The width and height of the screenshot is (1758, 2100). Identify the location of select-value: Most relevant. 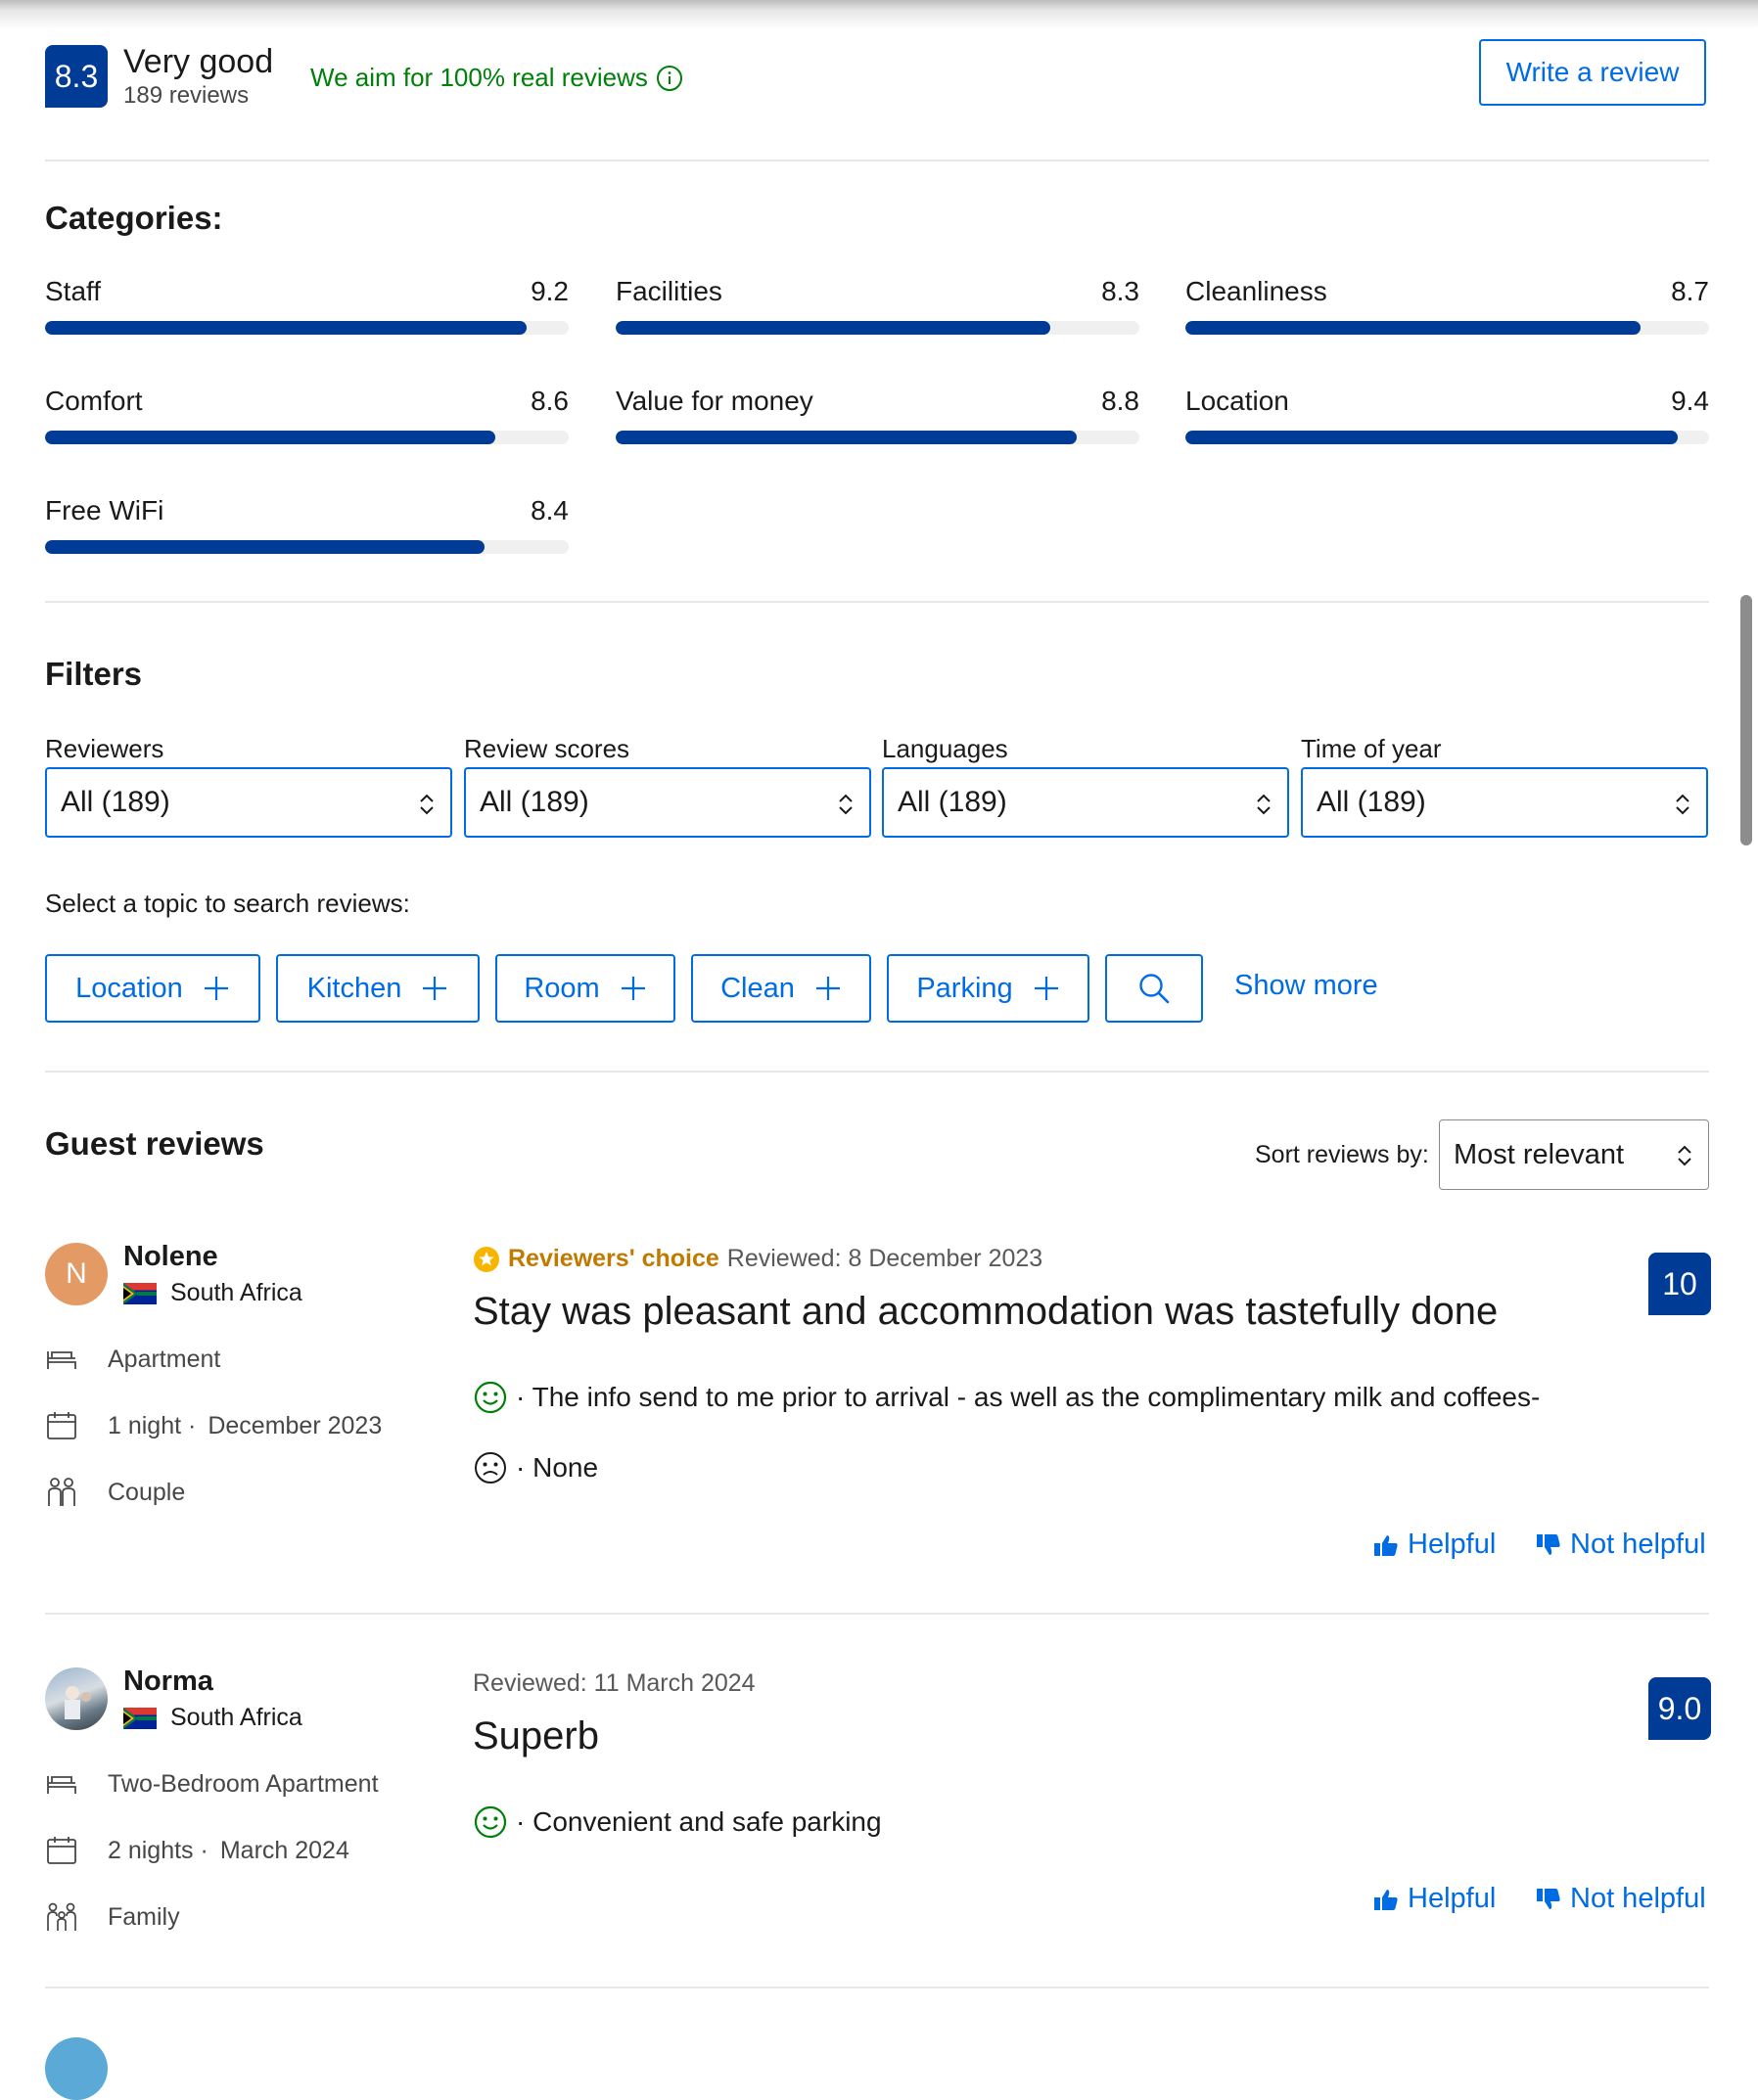
(1539, 1154).